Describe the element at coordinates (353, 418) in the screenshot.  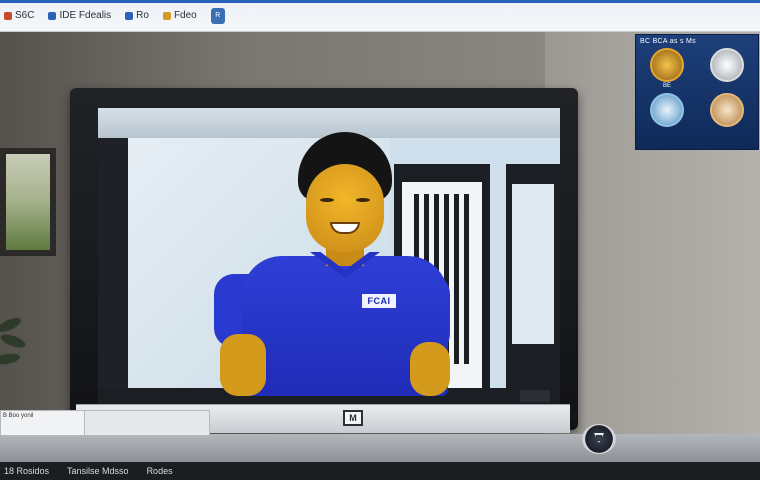
I see `monitor-brand-icon: M` at that location.